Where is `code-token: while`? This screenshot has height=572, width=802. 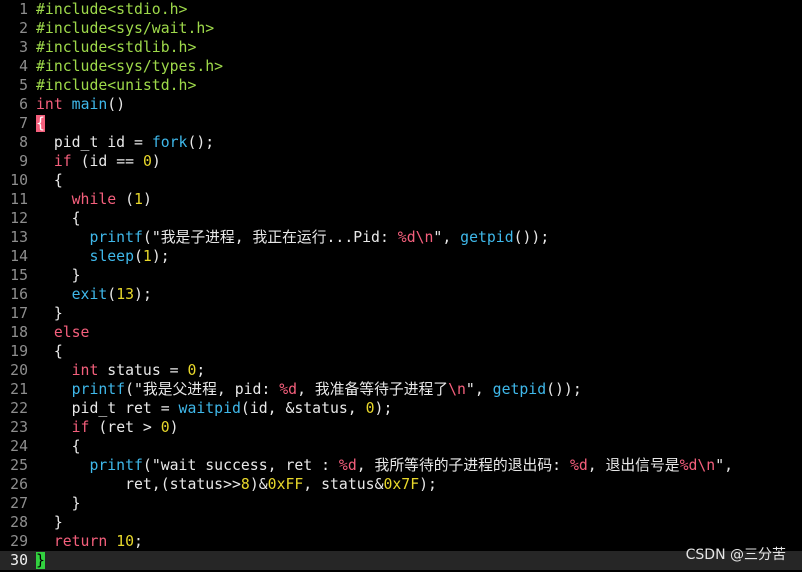
code-token: while is located at coordinates (94, 199).